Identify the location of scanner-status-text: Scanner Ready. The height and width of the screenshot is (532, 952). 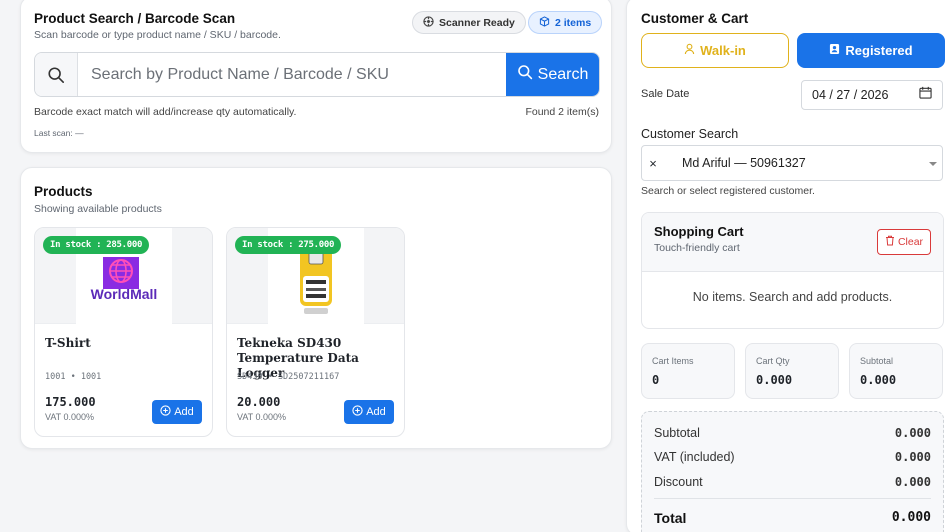
(477, 22).